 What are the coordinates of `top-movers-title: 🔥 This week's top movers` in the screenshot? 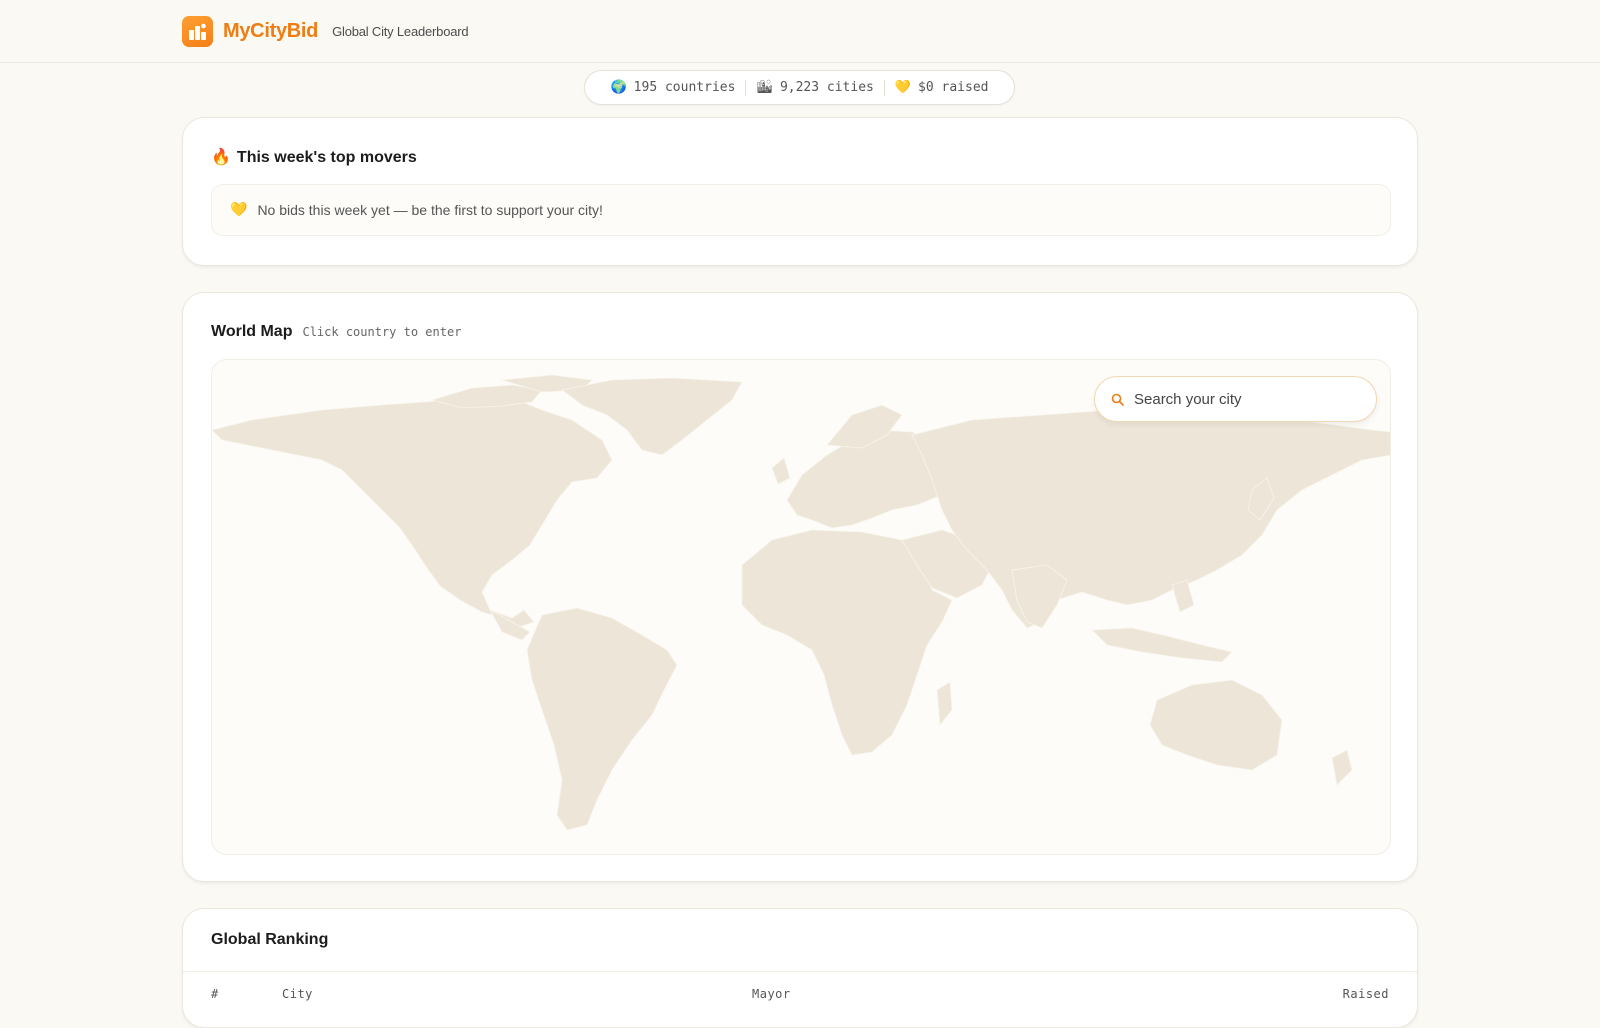 It's located at (314, 157).